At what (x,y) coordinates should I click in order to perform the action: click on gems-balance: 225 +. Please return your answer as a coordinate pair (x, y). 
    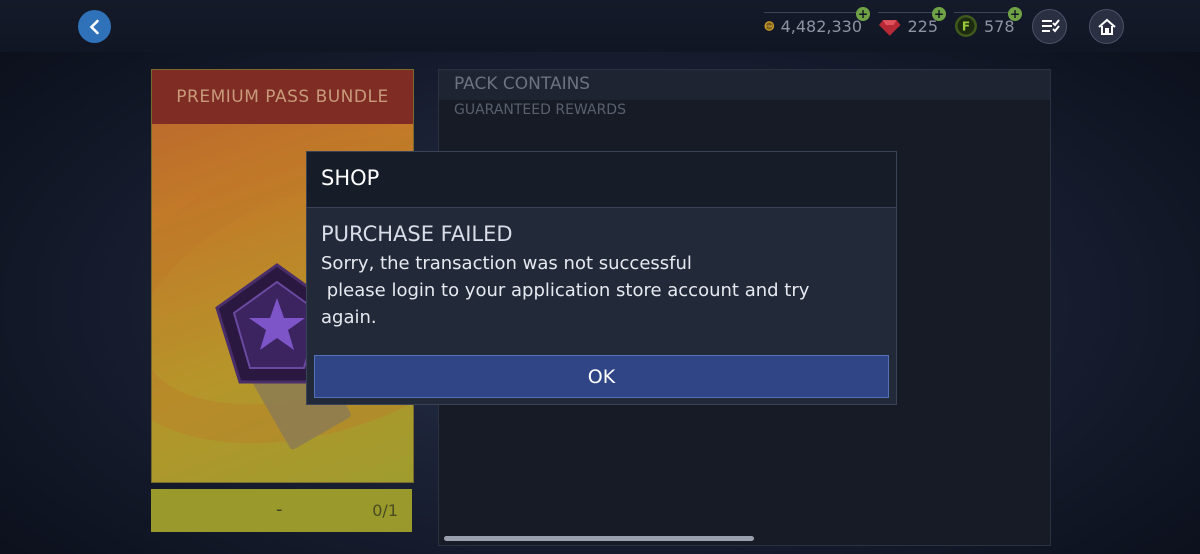
    Looking at the image, I should click on (912, 25).